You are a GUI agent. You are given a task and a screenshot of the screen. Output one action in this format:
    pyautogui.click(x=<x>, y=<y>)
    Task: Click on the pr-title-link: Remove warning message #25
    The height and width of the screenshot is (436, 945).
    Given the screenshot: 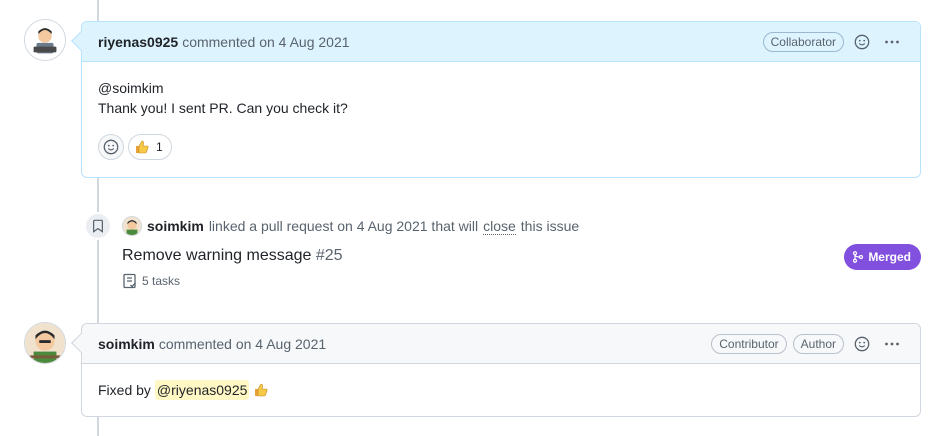 What is the action you would take?
    pyautogui.click(x=232, y=256)
    